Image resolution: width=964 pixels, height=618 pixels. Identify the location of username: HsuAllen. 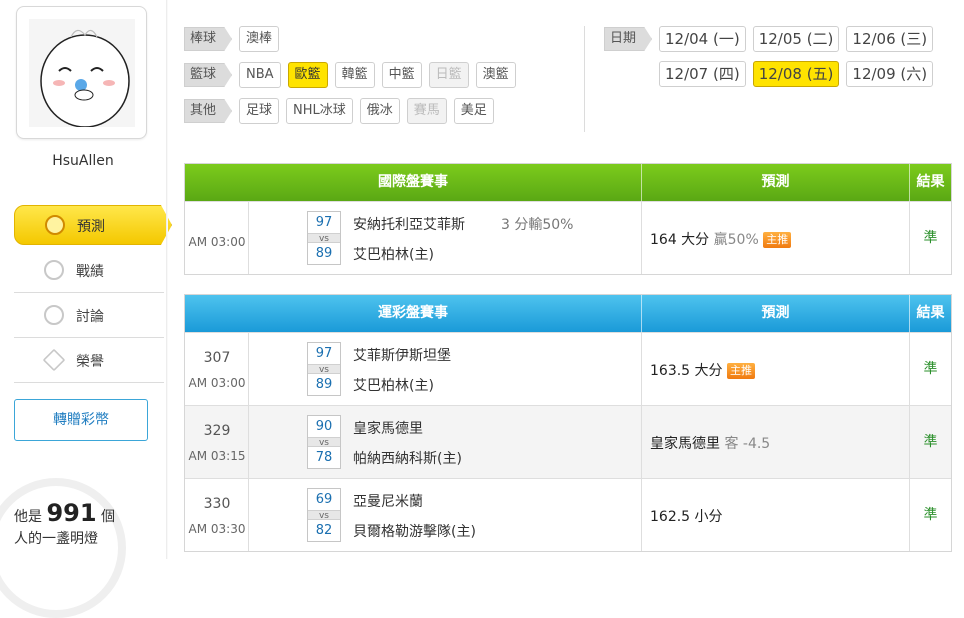
(83, 161).